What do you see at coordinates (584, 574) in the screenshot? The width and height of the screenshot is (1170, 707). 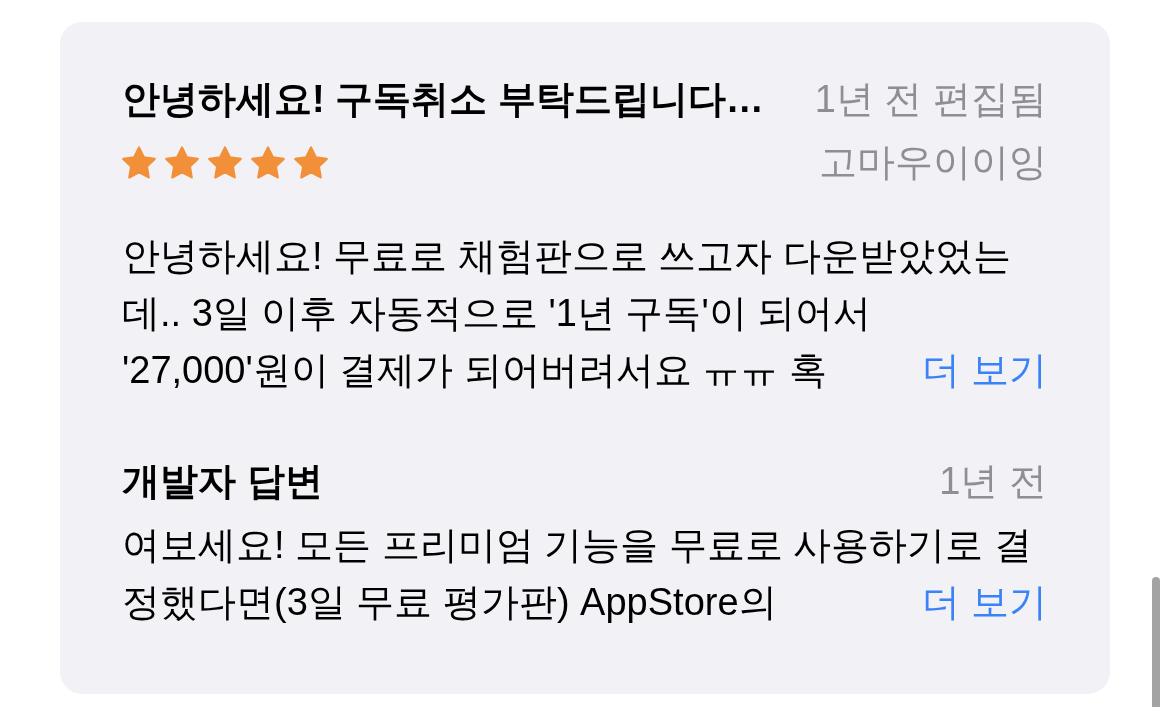 I see `response-body: 여보세요! 모든 프리미엄 기능을 무료로 사용하기로 결정했다면(3일 무료 평가판) AppStore의 더 보기` at bounding box center [584, 574].